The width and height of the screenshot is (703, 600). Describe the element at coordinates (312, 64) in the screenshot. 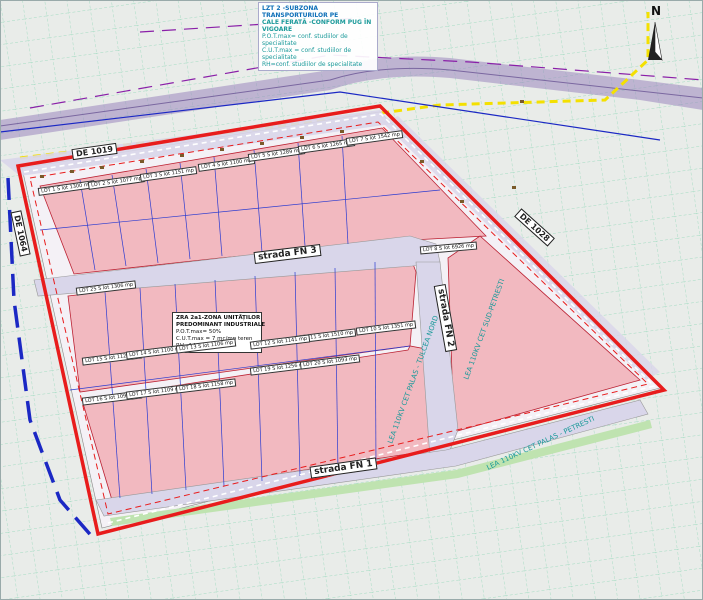

I see `legend-line-3: RH=conf. studiilor de specialitate` at that location.